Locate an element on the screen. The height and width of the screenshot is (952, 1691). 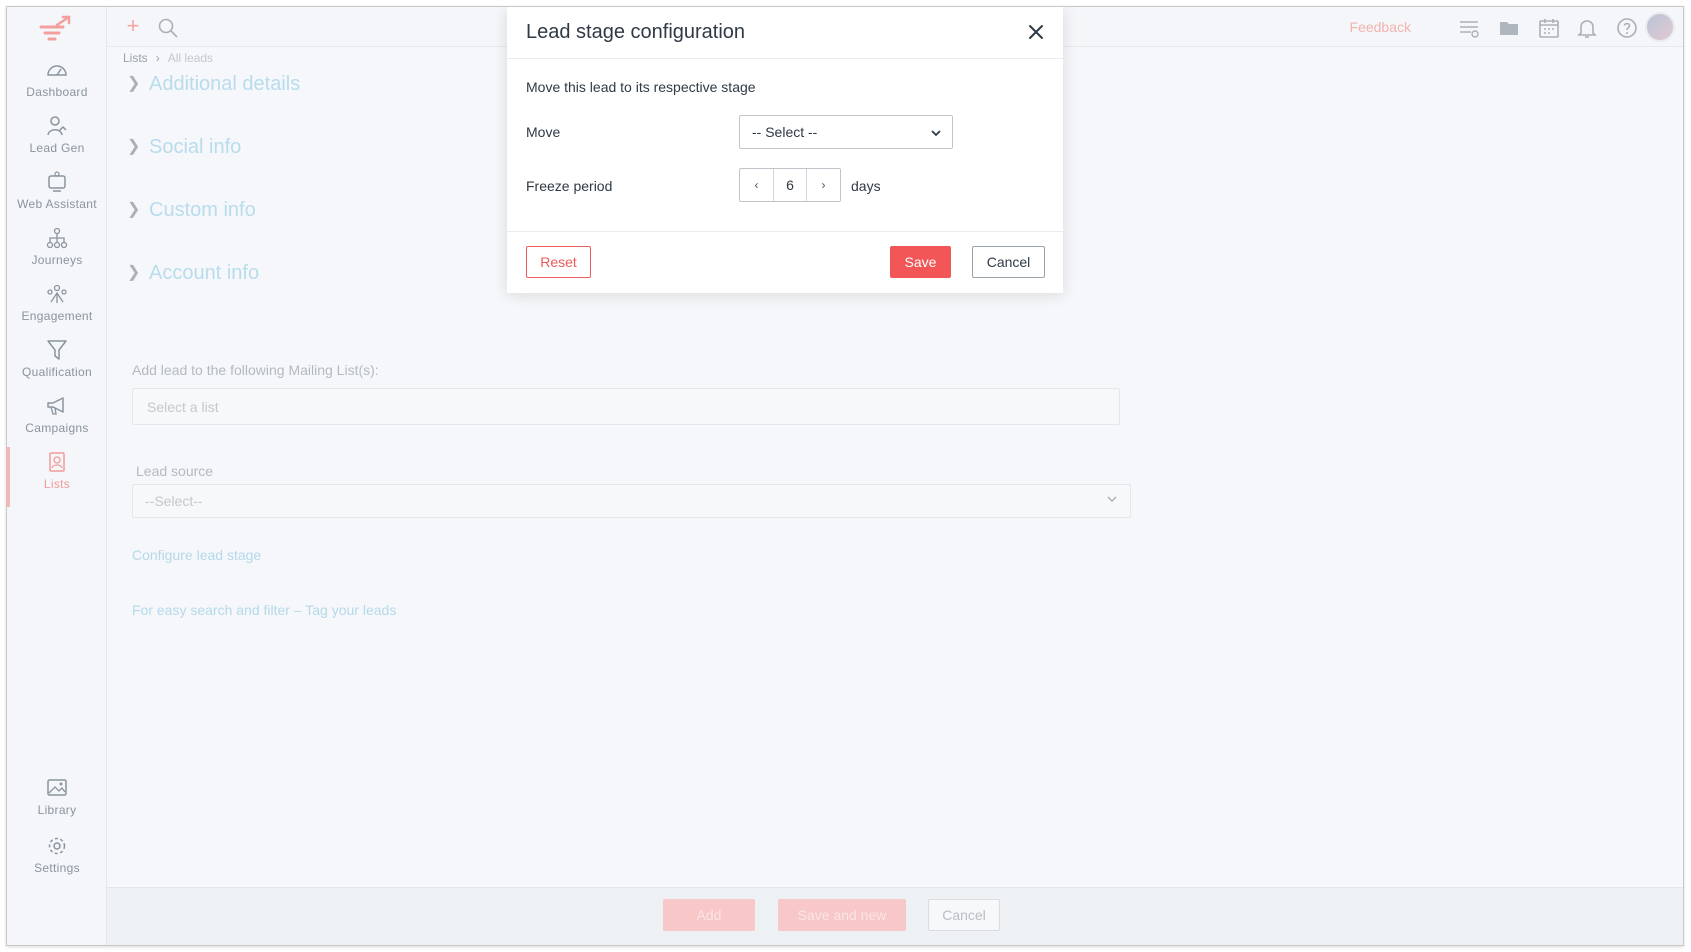
breadcrumb: Lists › All leads is located at coordinates (168, 58).